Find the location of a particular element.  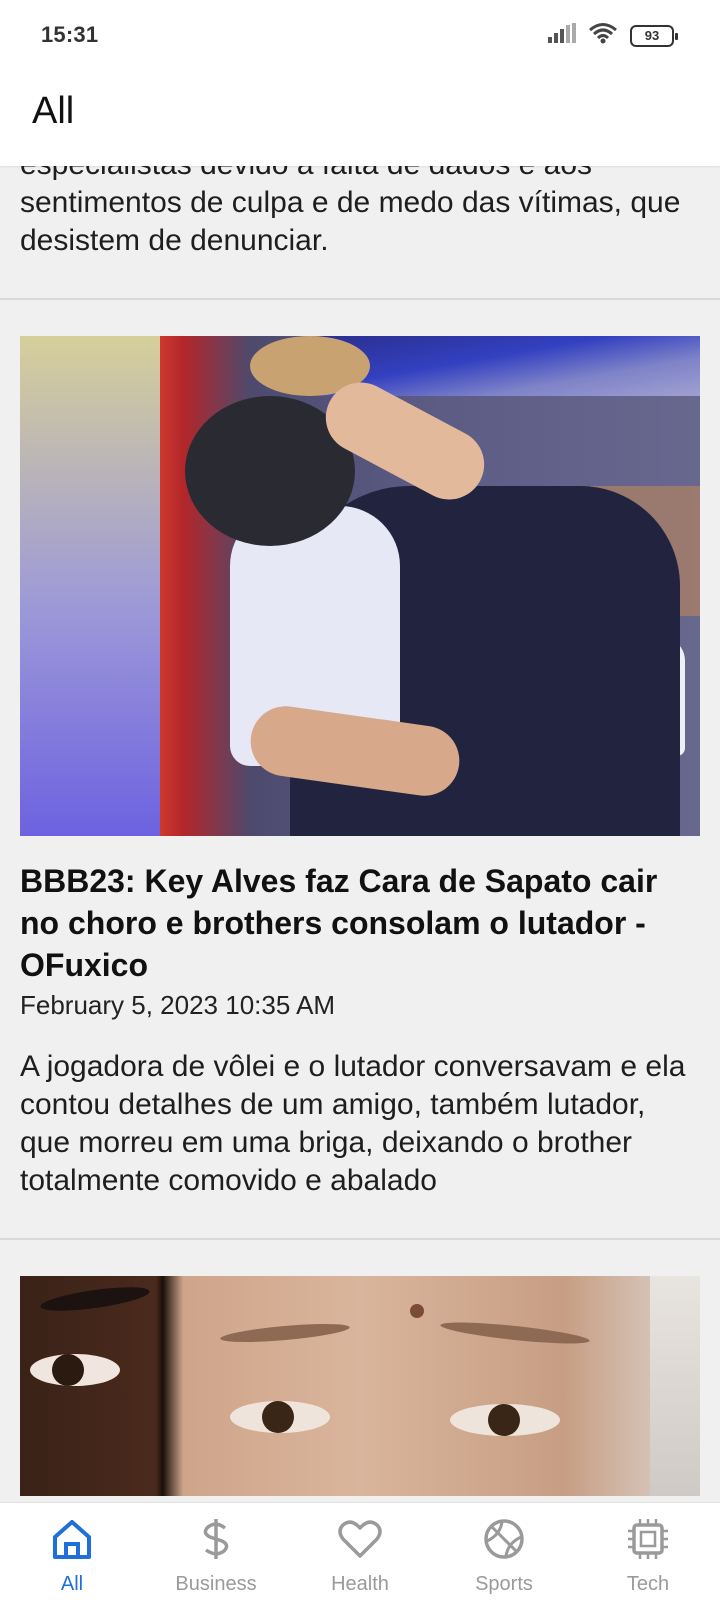

nav-item-tech: Tech is located at coordinates (648, 1551).